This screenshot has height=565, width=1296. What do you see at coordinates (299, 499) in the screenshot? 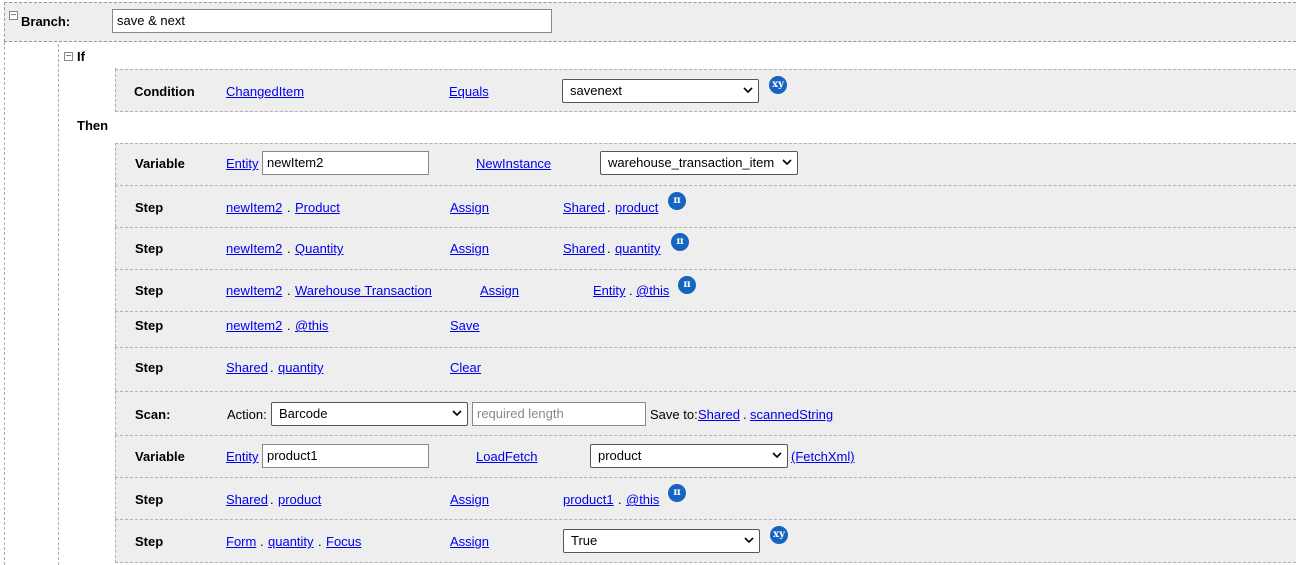
I see `step-target-field-link: product` at bounding box center [299, 499].